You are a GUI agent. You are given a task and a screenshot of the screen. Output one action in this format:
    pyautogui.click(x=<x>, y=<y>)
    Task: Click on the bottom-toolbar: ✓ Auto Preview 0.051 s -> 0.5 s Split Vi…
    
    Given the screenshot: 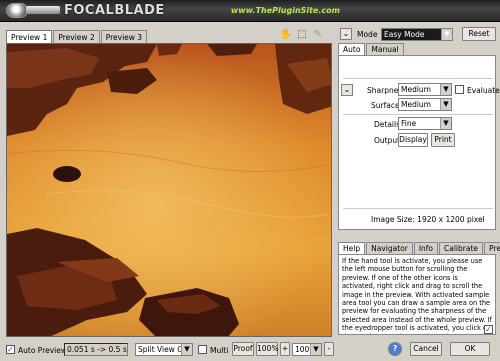 What is the action you would take?
    pyautogui.click(x=250, y=350)
    